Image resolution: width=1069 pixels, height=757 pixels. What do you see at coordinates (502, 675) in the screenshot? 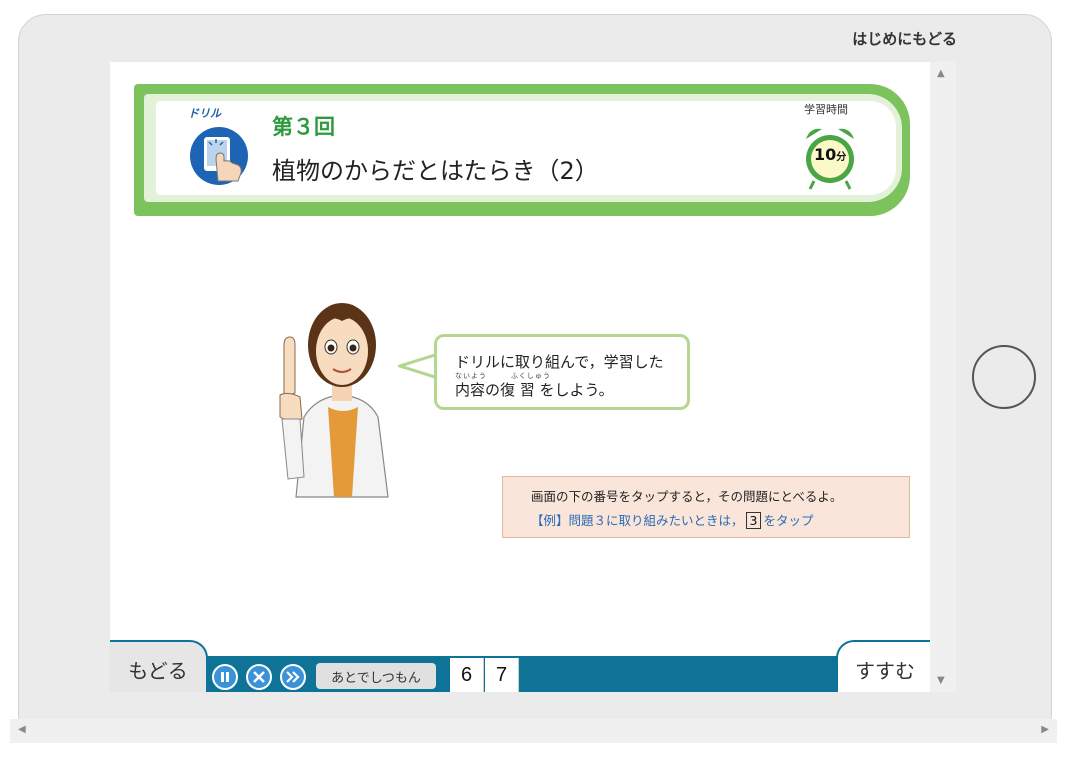
I see `question-number-7: 7` at bounding box center [502, 675].